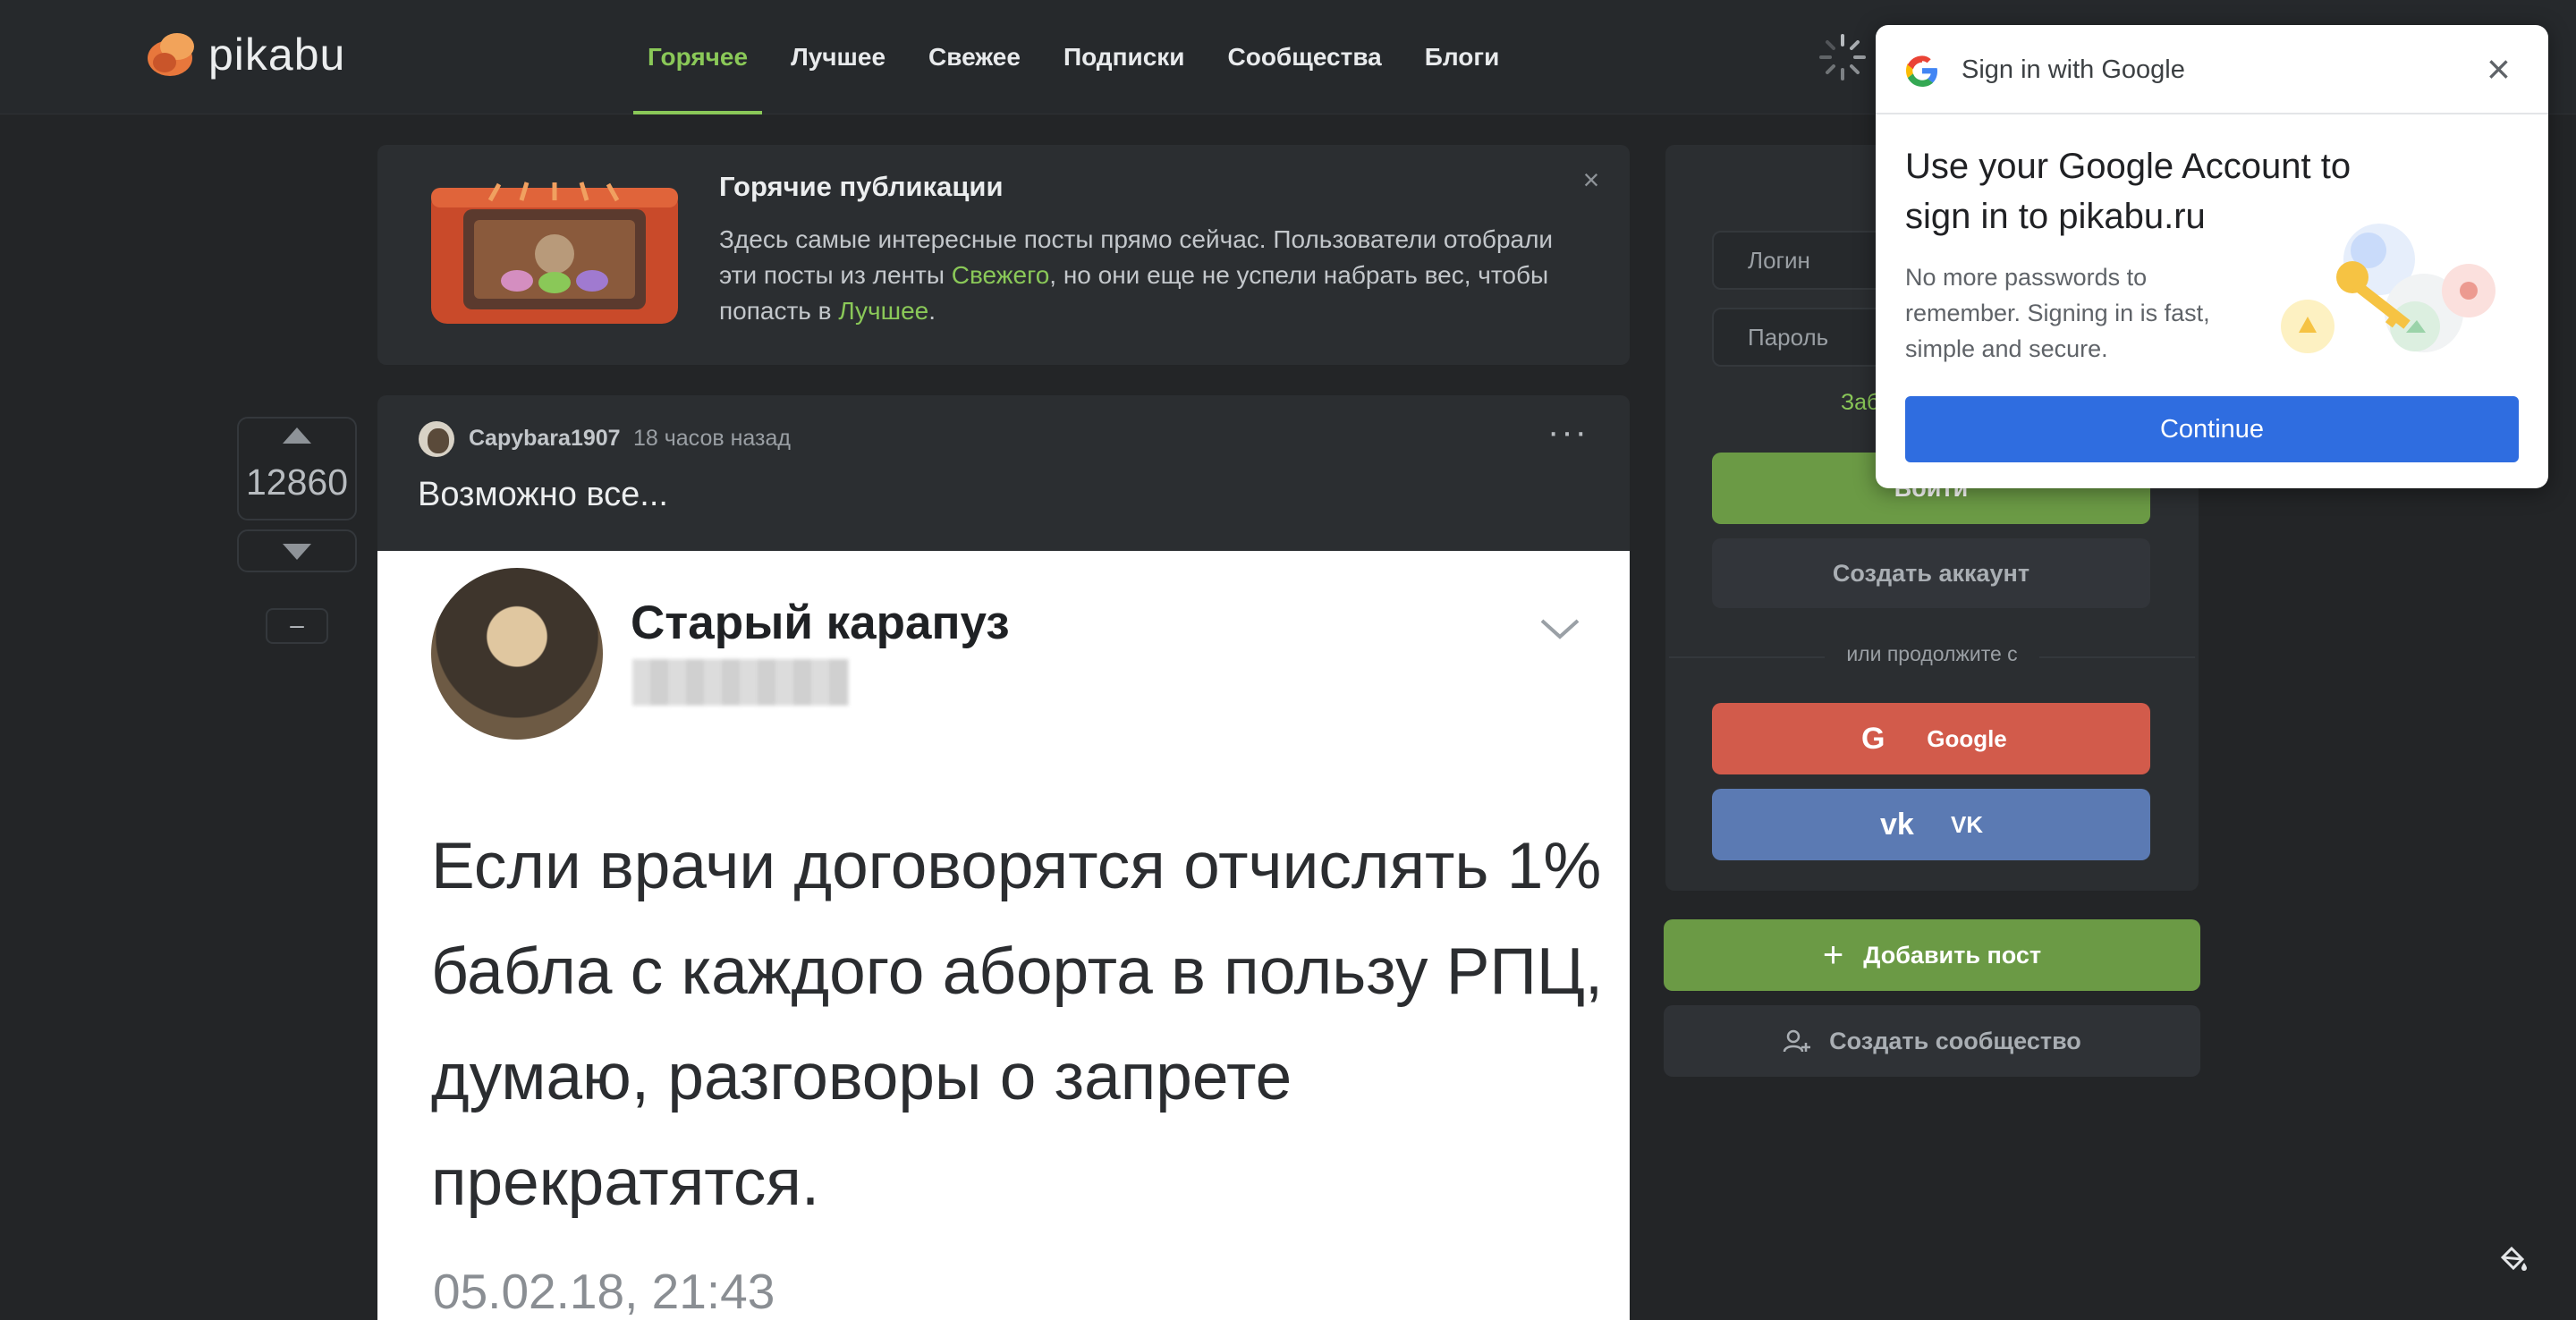  I want to click on downvote-arrow-icon, so click(297, 552).